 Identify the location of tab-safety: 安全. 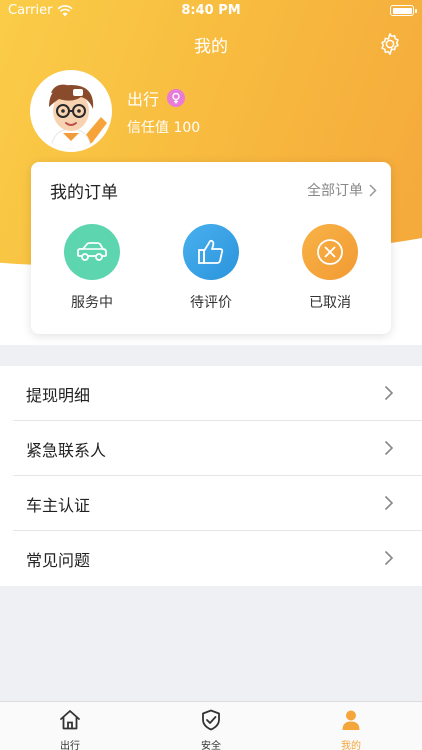
(211, 729).